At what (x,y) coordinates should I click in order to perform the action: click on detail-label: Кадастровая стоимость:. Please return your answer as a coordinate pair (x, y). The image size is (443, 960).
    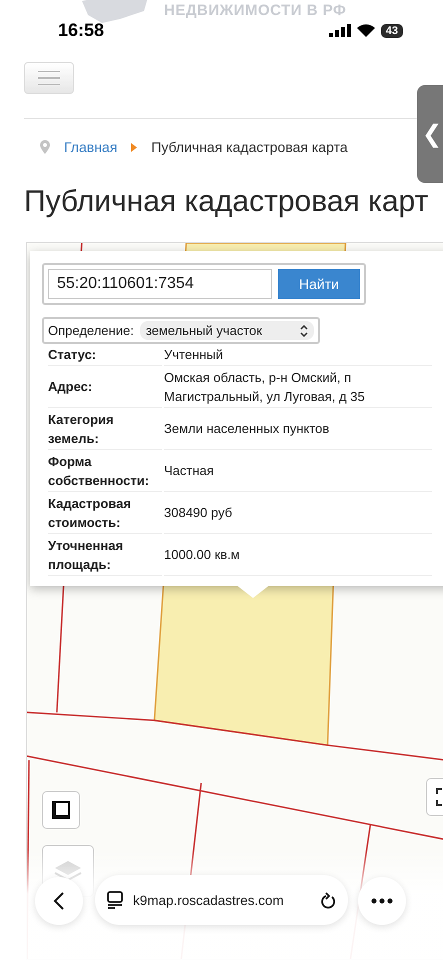
    Looking at the image, I should click on (105, 513).